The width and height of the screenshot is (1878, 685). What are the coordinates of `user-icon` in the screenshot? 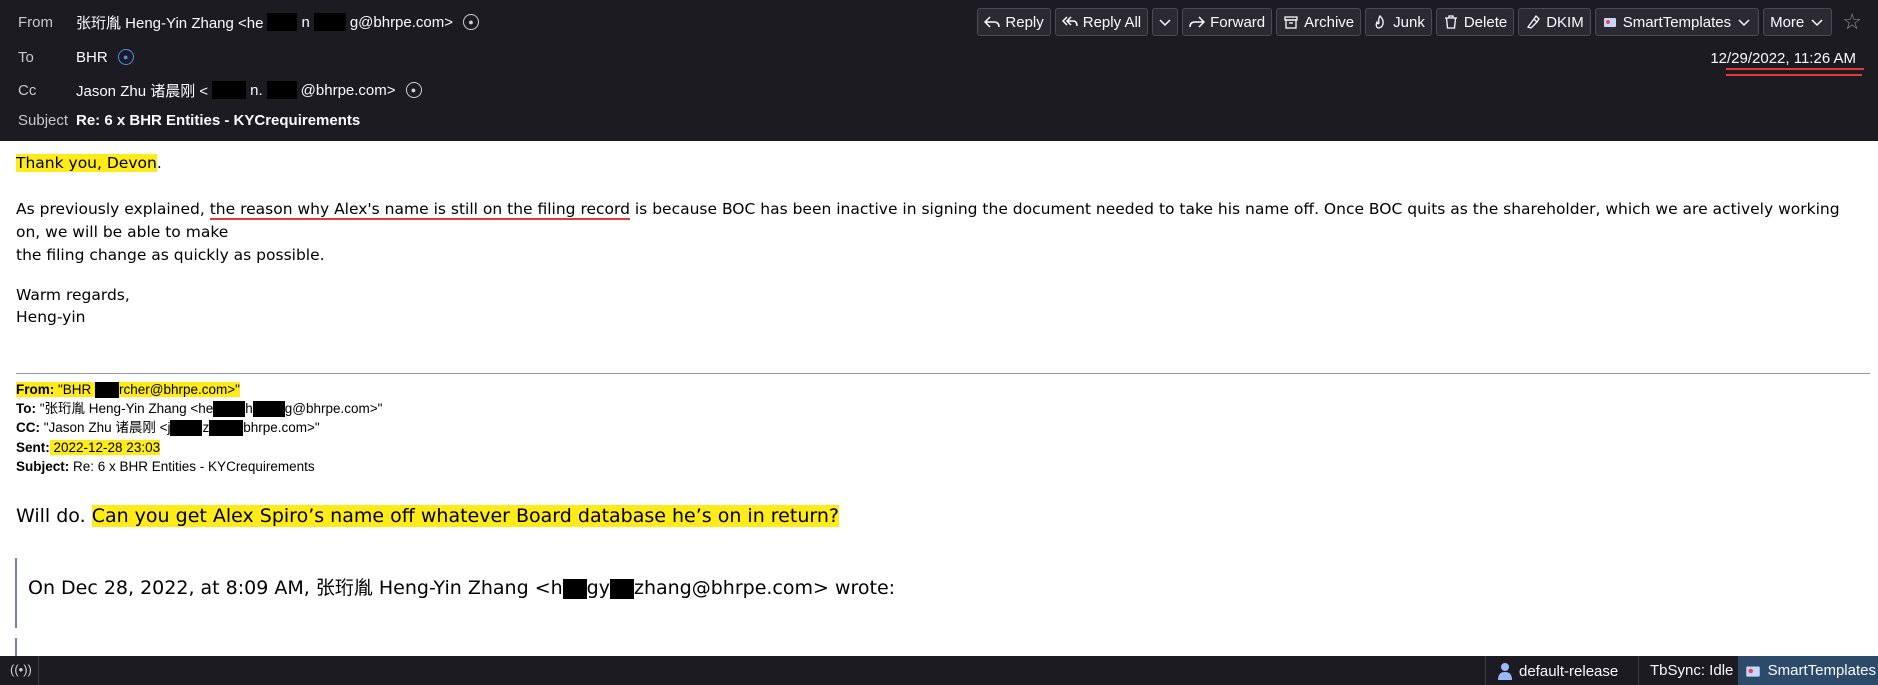 It's located at (1505, 671).